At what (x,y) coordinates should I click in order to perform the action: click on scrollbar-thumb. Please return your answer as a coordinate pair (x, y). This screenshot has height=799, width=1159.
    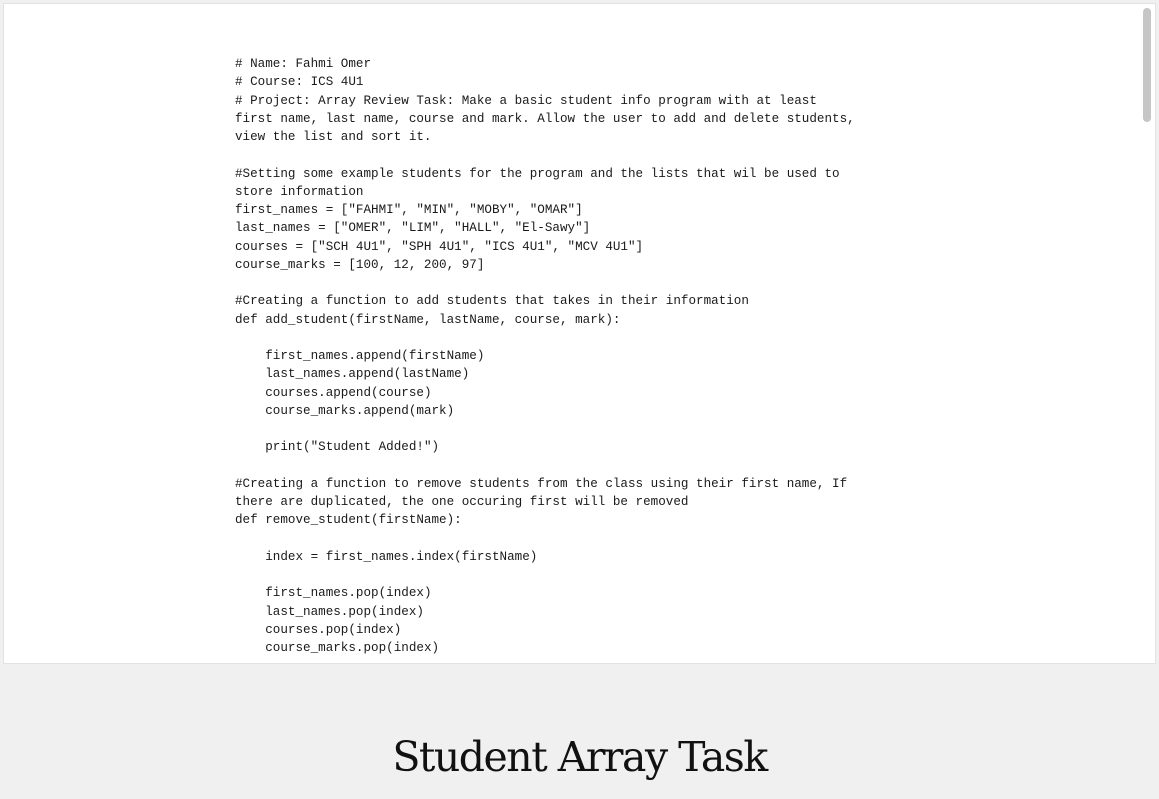
    Looking at the image, I should click on (1147, 65).